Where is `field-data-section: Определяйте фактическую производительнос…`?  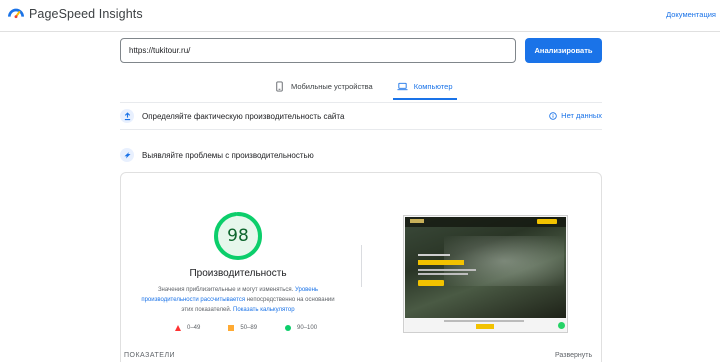 field-data-section: Определяйте фактическую производительнос… is located at coordinates (361, 116).